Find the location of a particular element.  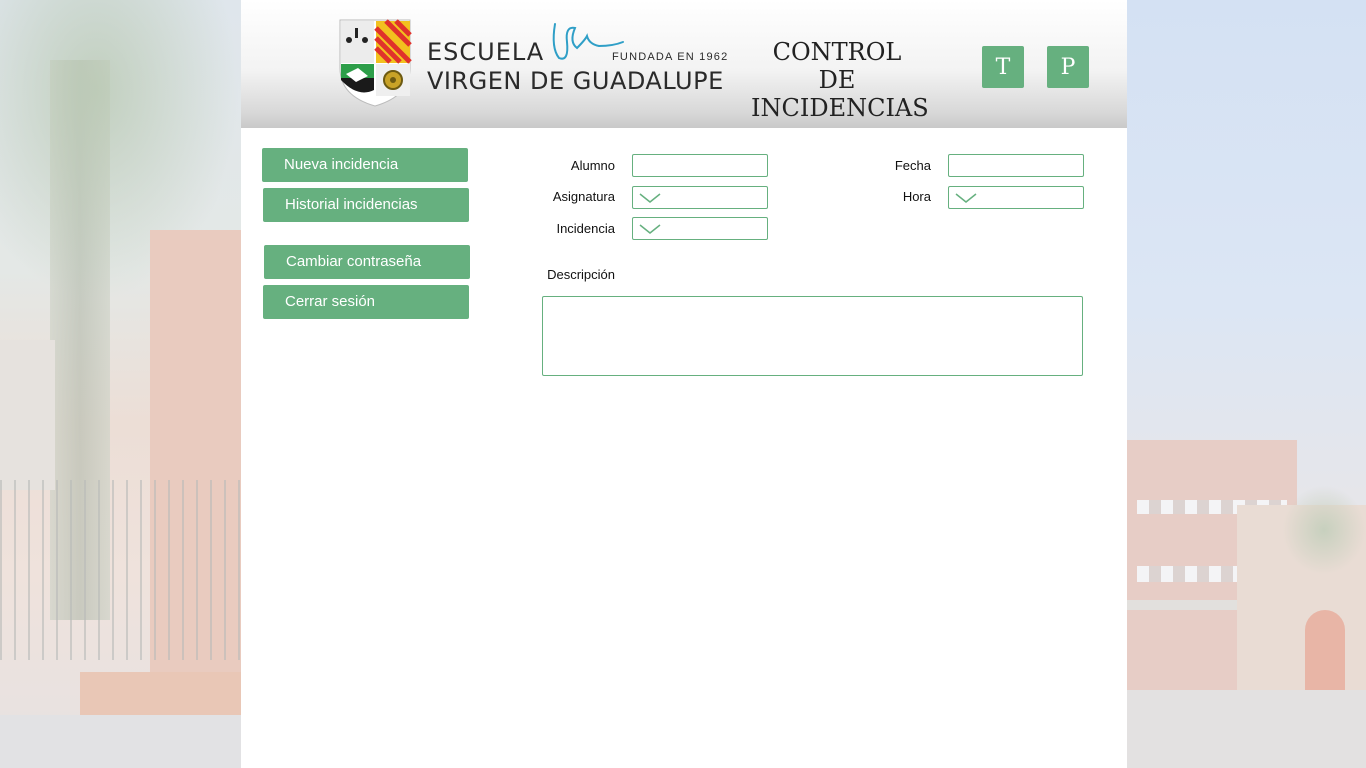

alumno-input is located at coordinates (700, 165).